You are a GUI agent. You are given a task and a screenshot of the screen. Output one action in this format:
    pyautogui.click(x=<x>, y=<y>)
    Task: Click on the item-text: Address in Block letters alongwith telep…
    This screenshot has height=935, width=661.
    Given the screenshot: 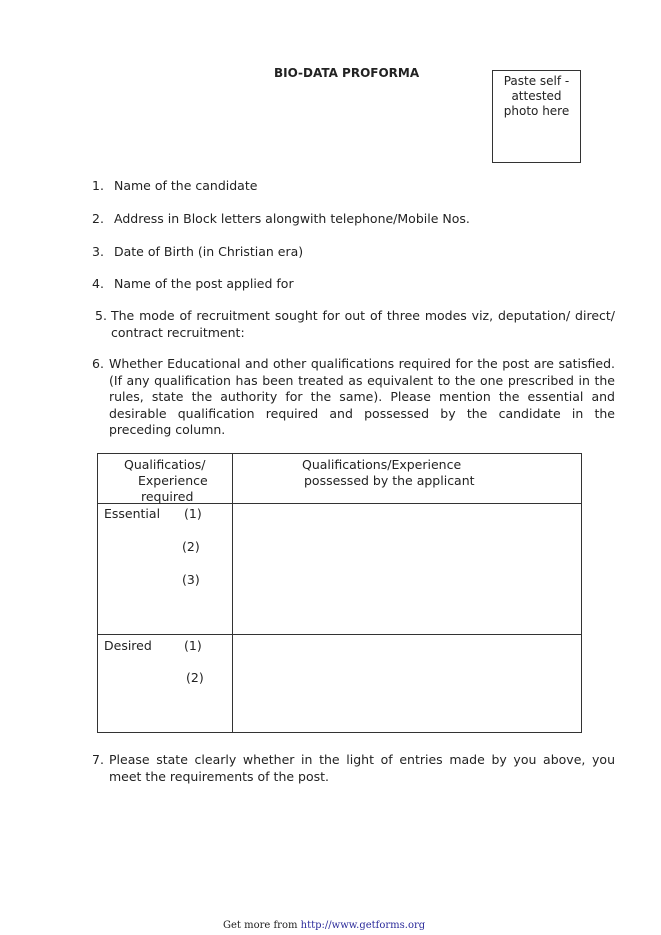 What is the action you would take?
    pyautogui.click(x=292, y=218)
    